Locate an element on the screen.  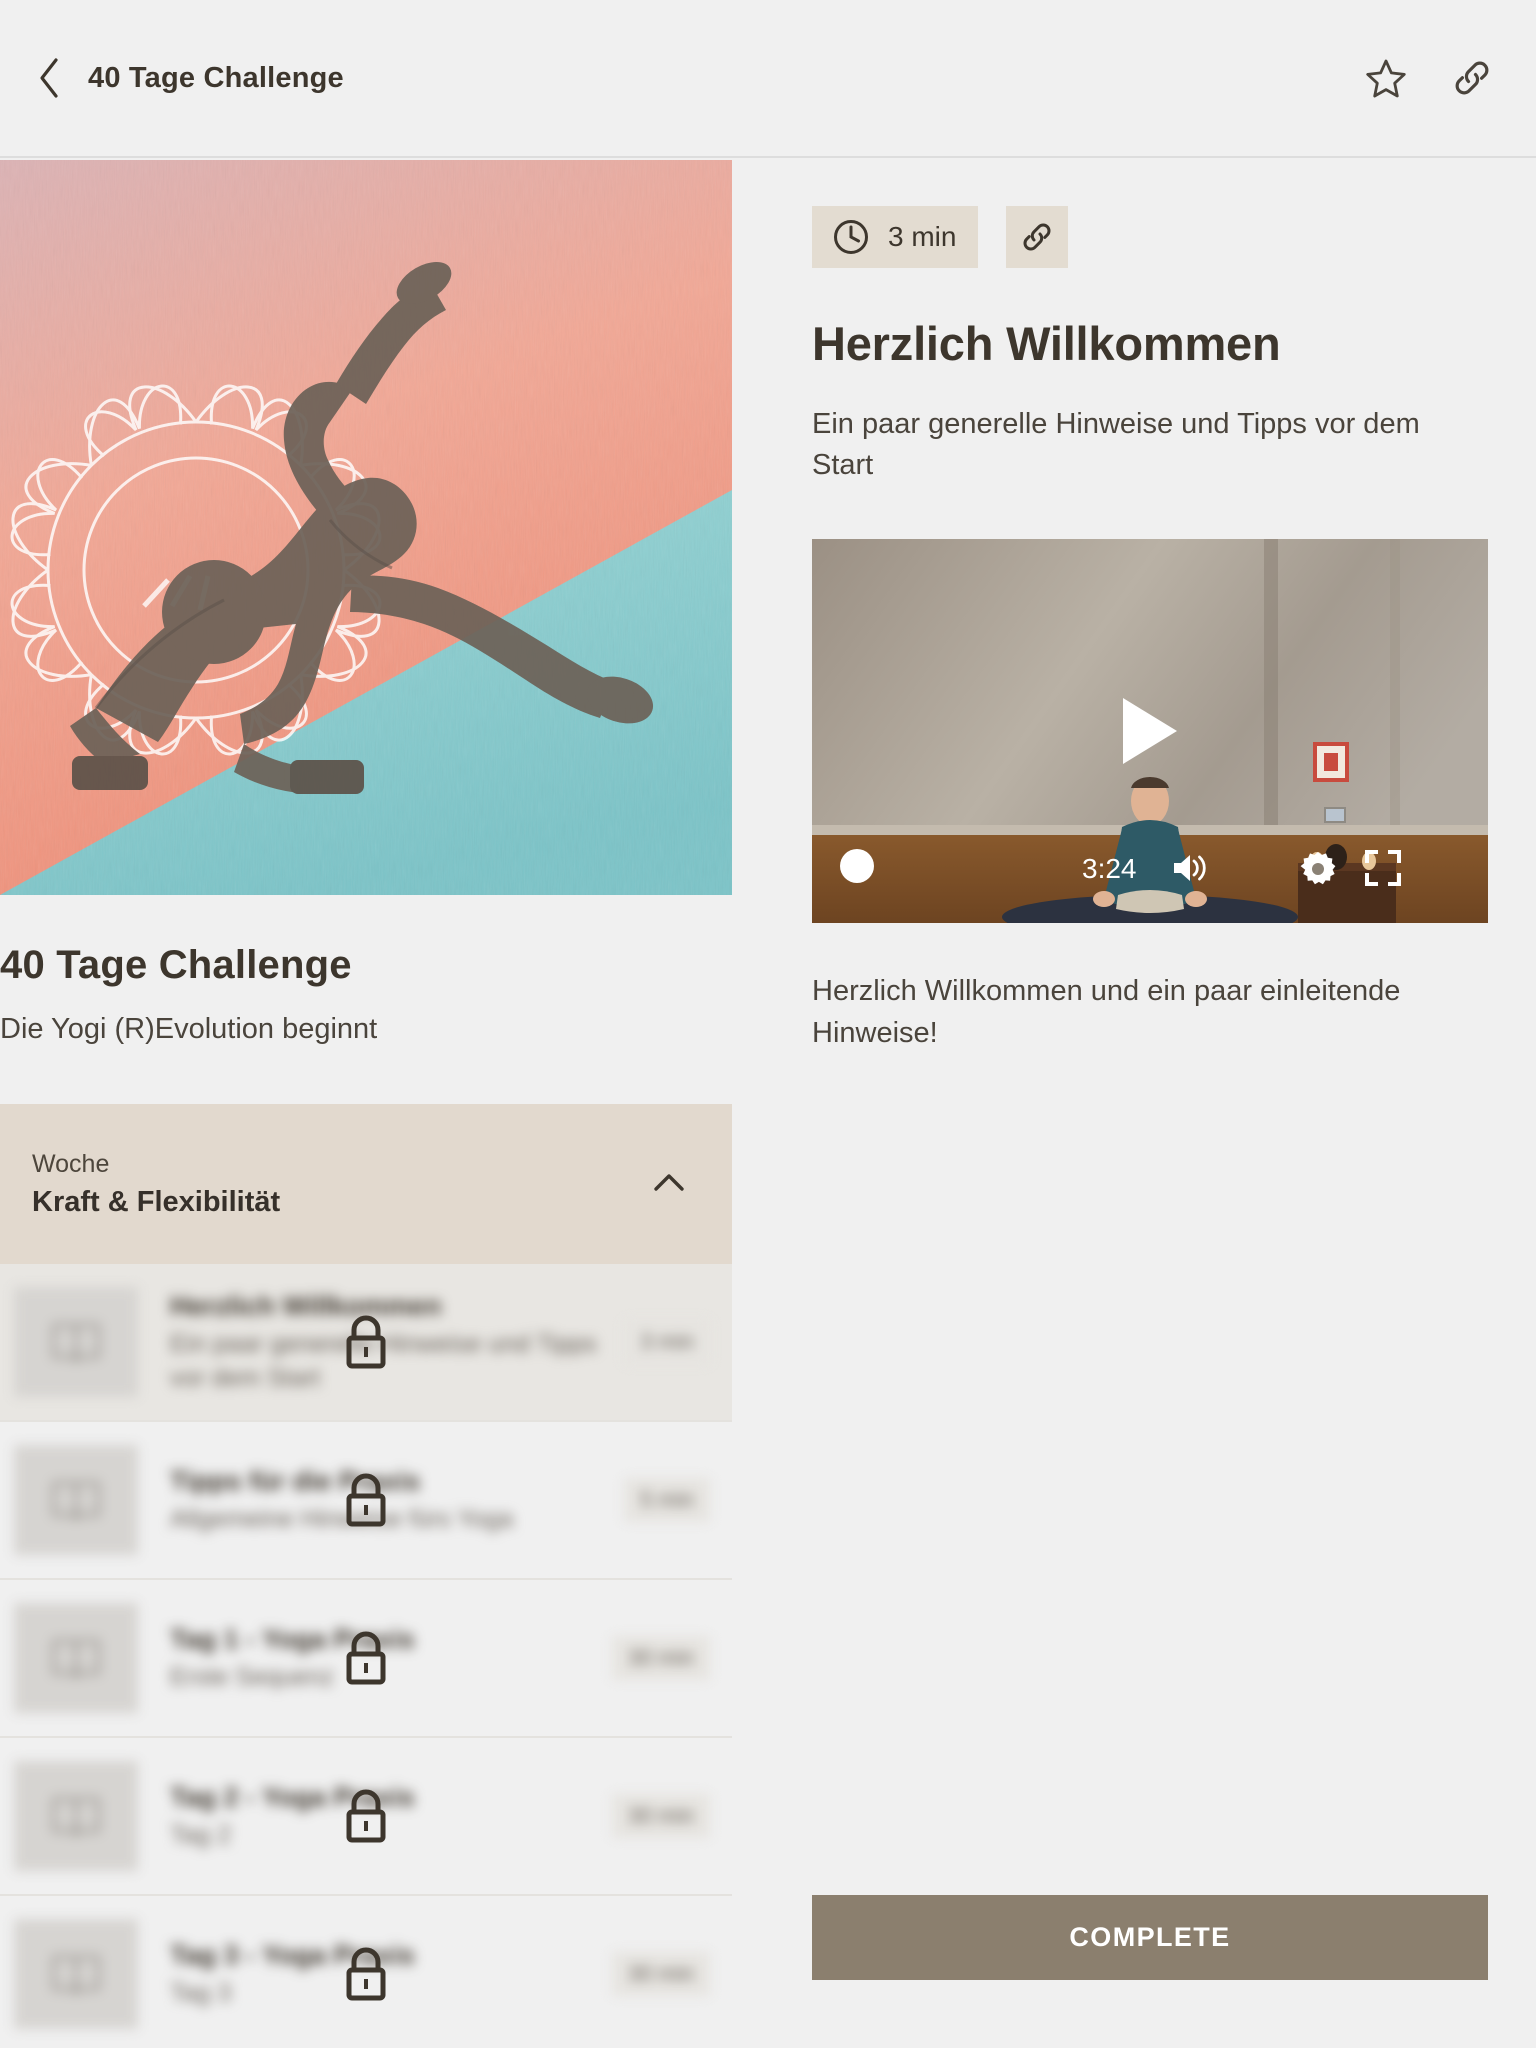
time-remaining: 3:24 is located at coordinates (1109, 869).